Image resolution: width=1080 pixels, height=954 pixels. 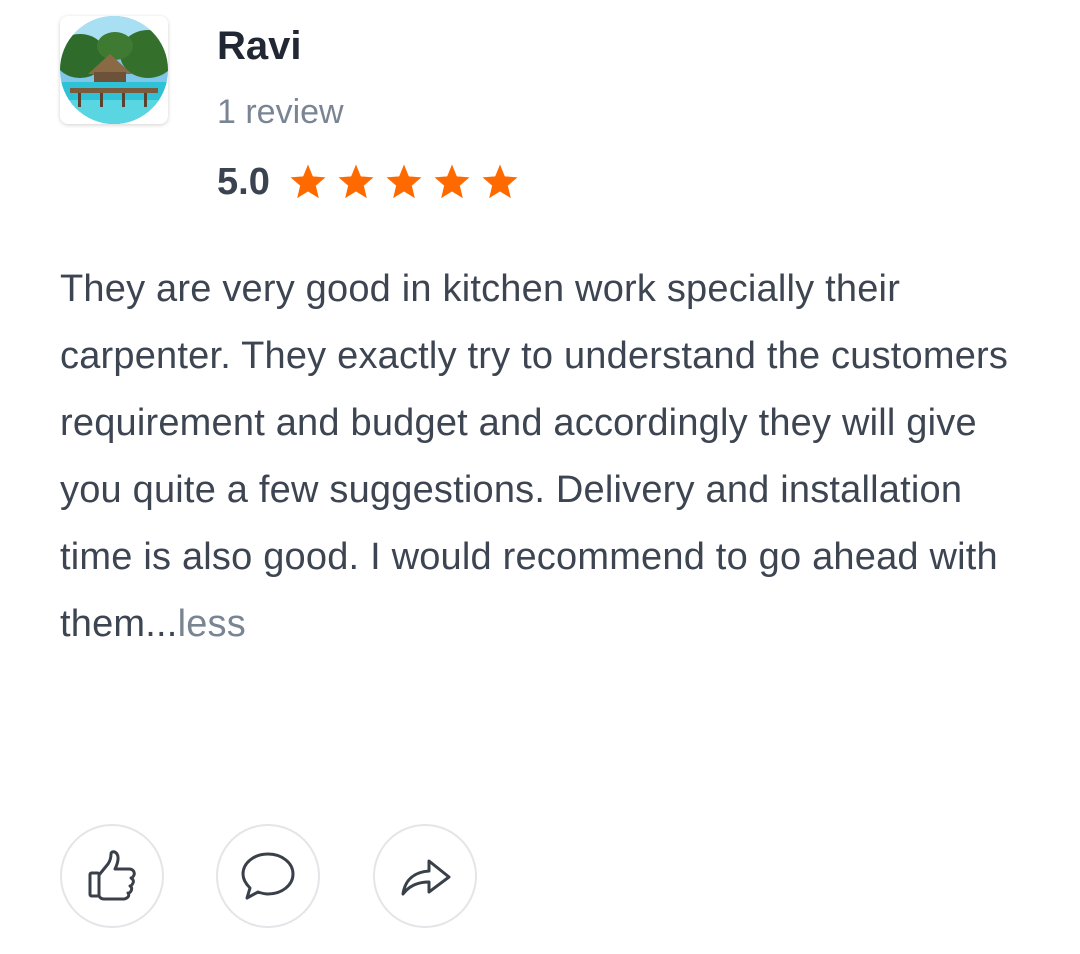 I want to click on share-button, so click(x=425, y=876).